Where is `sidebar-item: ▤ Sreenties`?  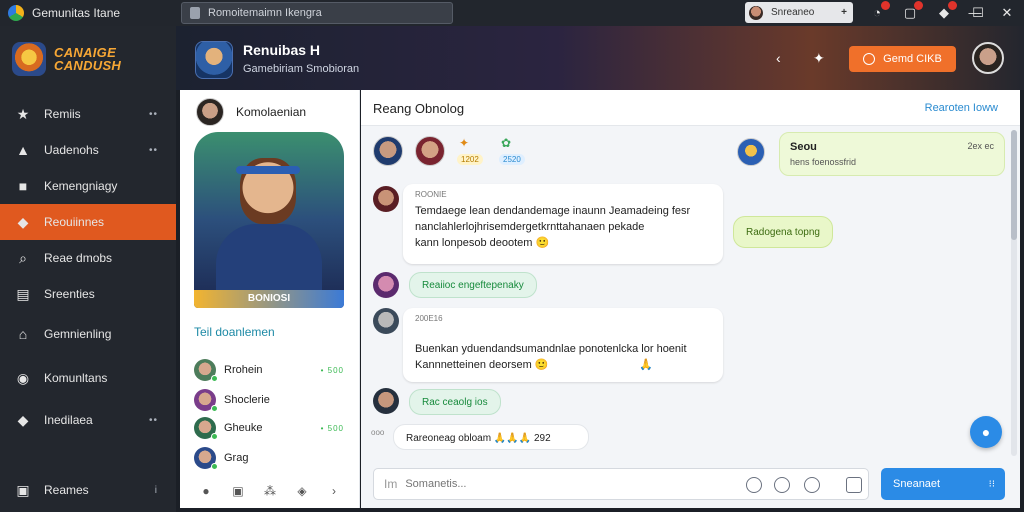 sidebar-item: ▤ Sreenties is located at coordinates (88, 294).